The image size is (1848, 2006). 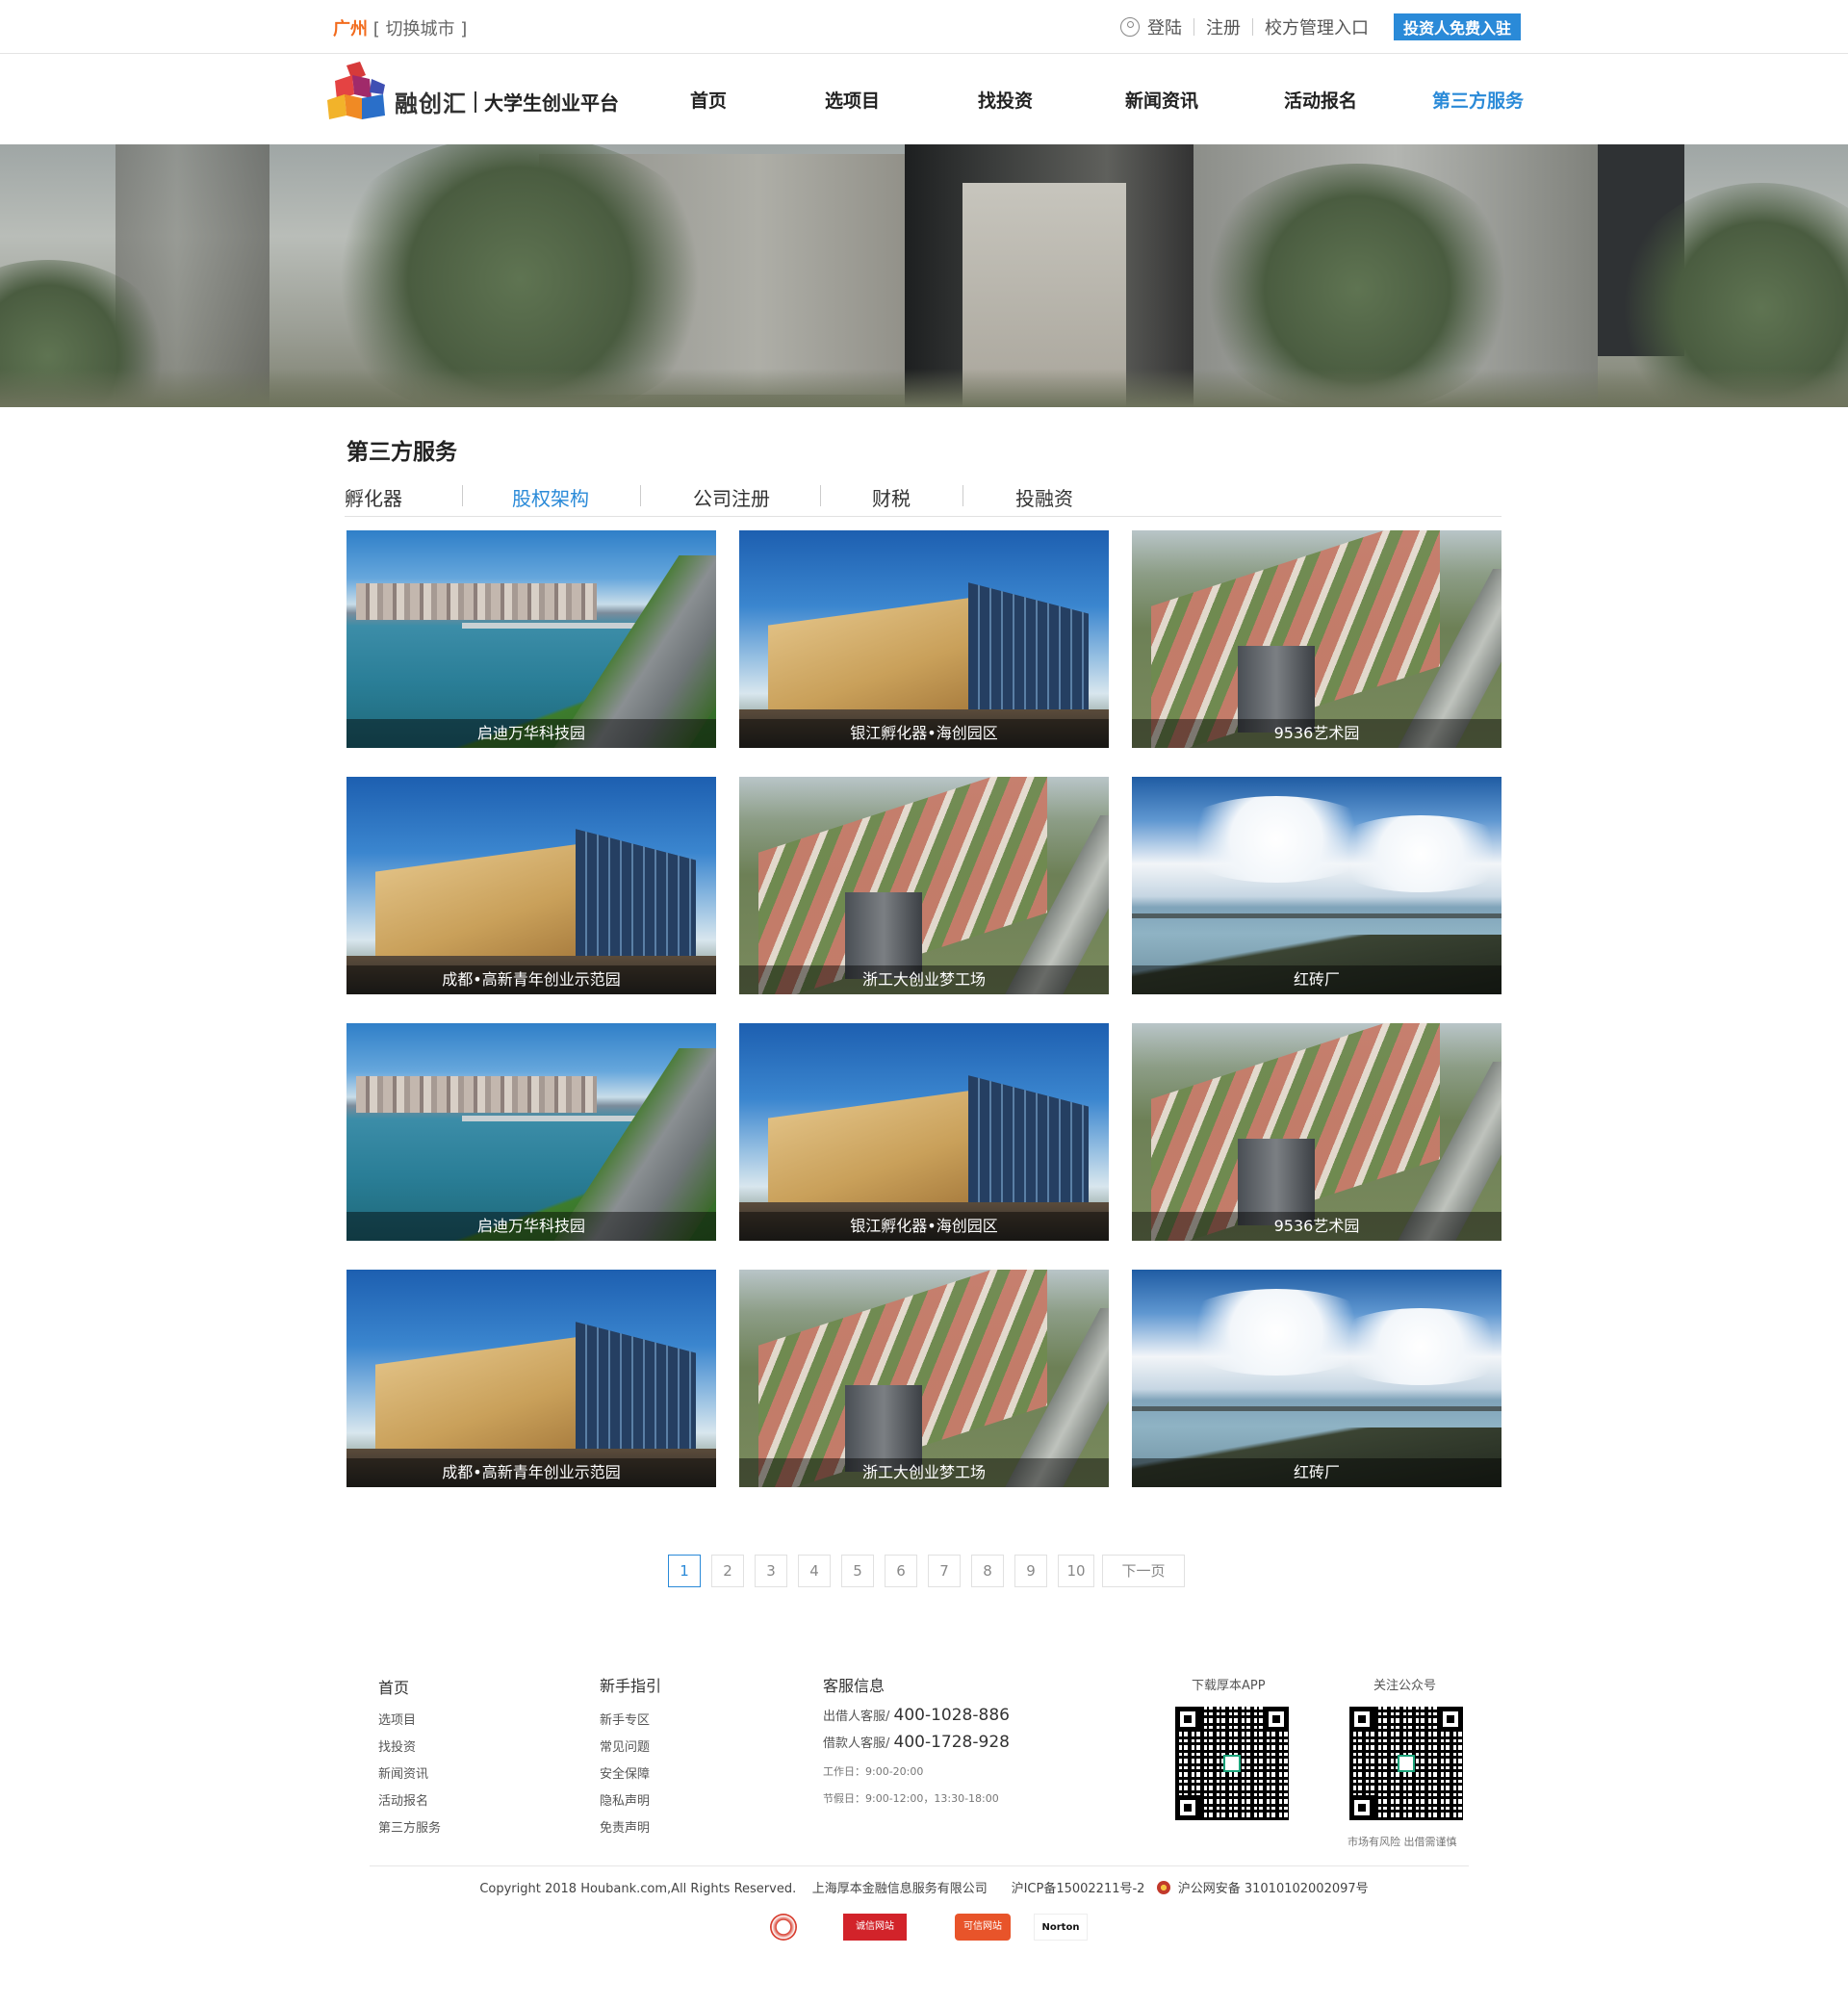 I want to click on cloud, so click(x=1413, y=853).